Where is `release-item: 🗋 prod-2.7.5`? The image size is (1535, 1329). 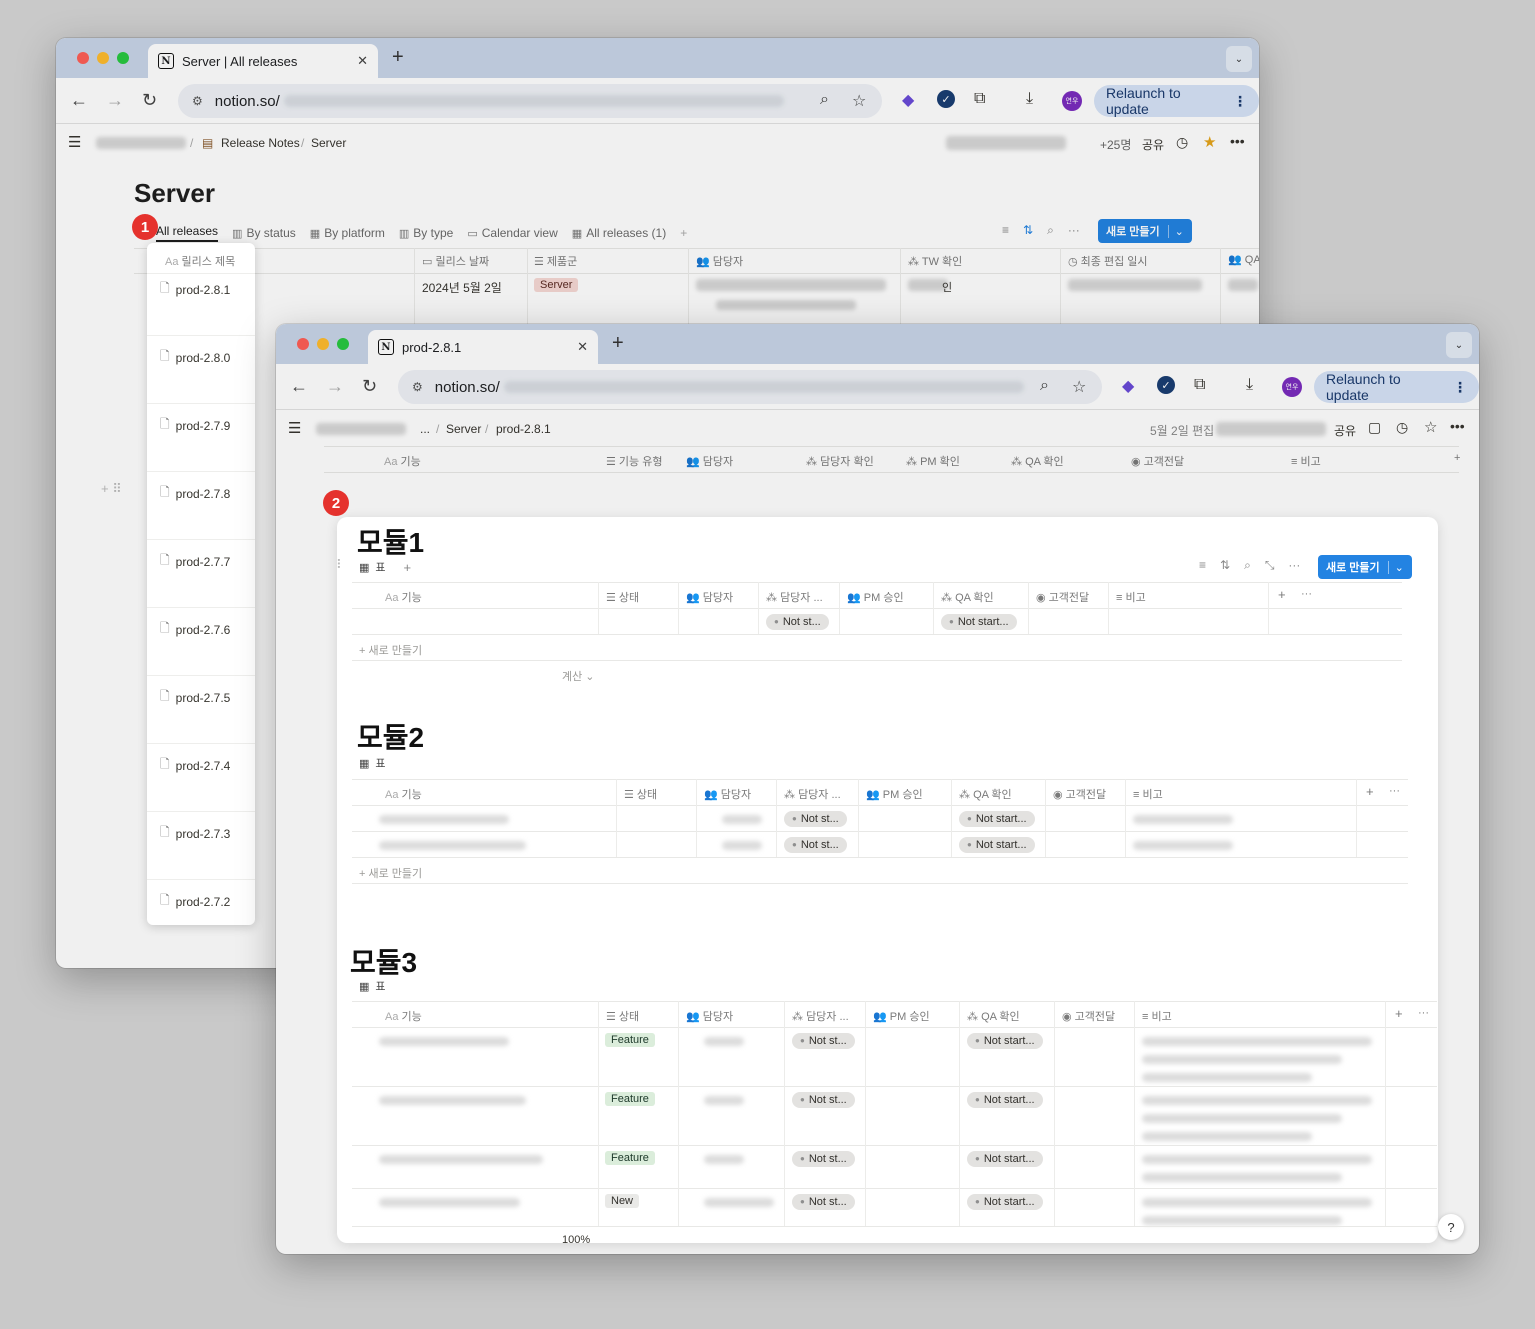
release-item: 🗋 prod-2.7.5 is located at coordinates (195, 697).